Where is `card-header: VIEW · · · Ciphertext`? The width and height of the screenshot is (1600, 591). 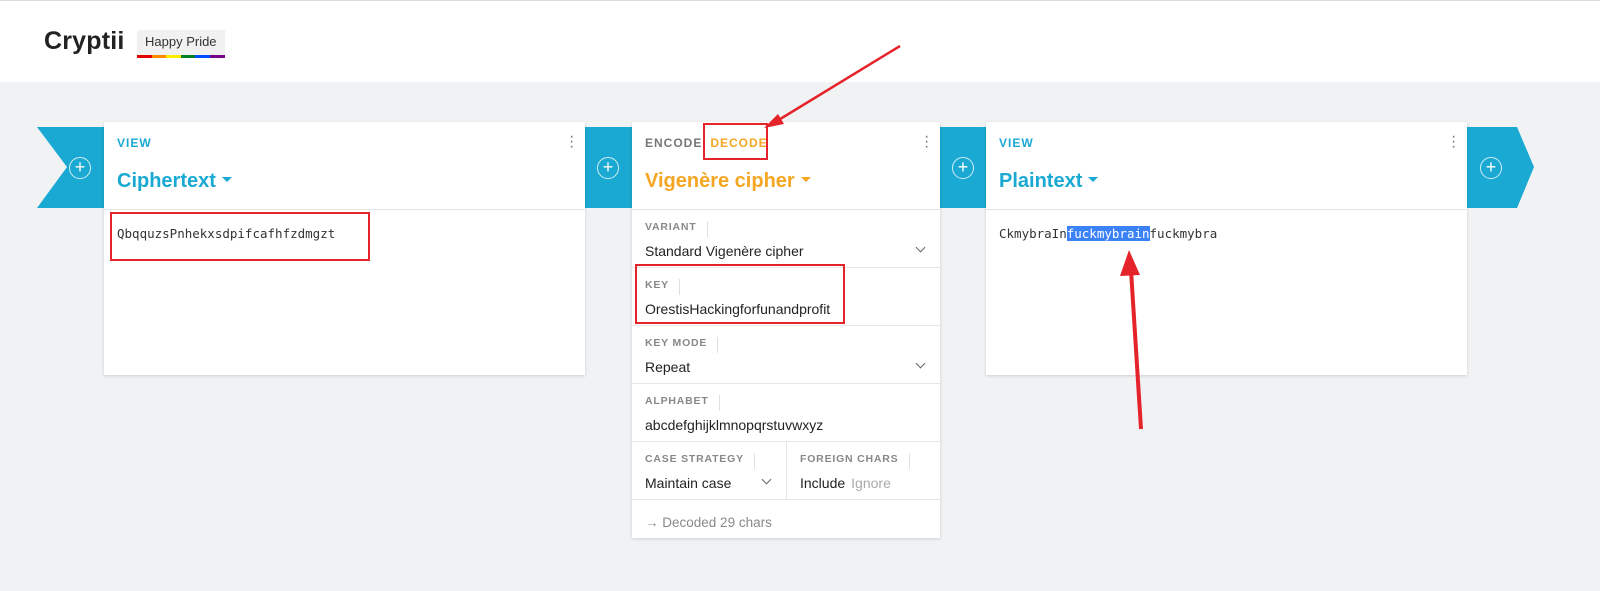
card-header: VIEW · · · Ciphertext is located at coordinates (344, 166).